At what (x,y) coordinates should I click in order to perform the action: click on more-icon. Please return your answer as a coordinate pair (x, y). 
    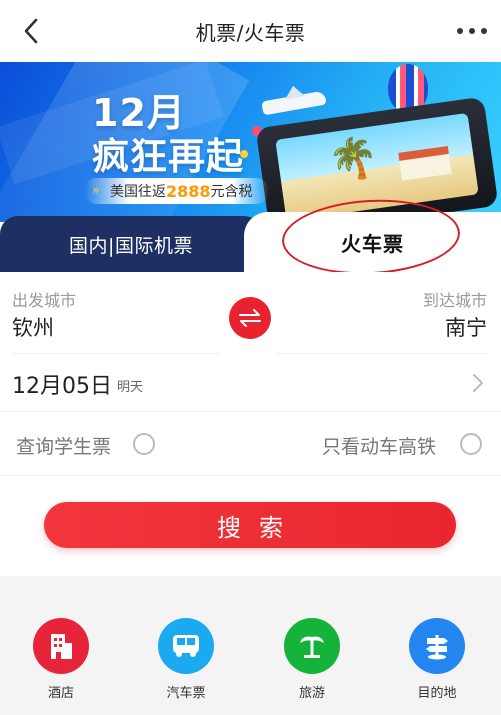
    Looking at the image, I should click on (472, 31).